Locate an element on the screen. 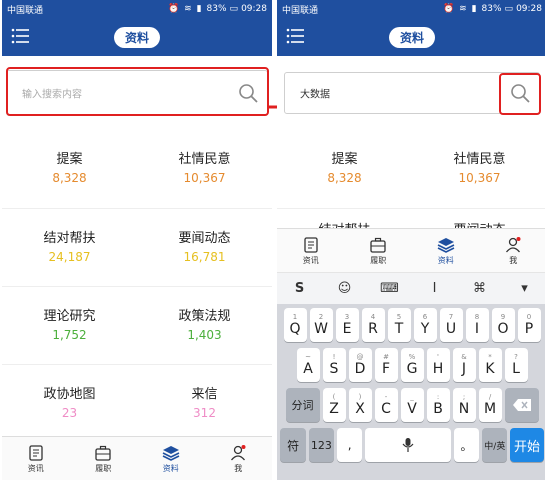 This screenshot has height=480, width=545. key-u: 7U is located at coordinates (451, 325).